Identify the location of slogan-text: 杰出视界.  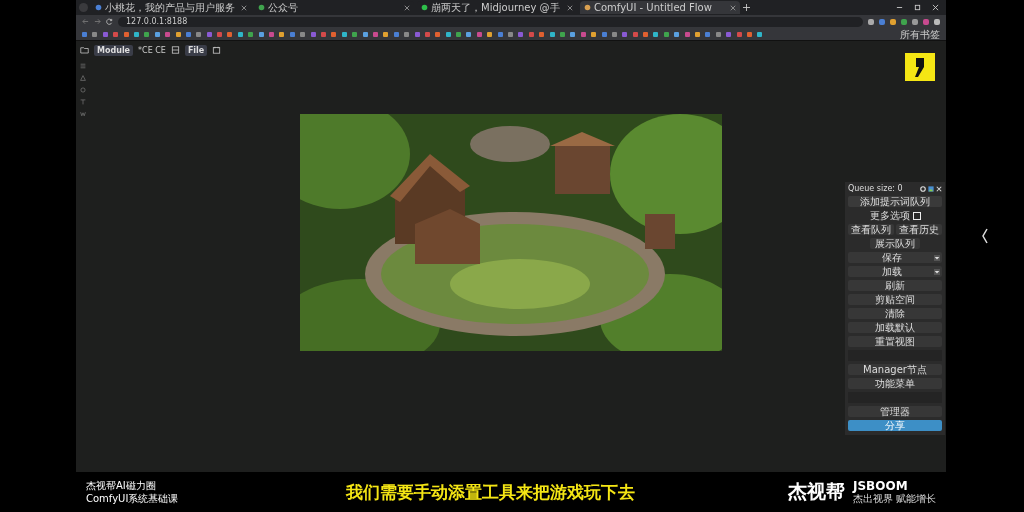
(873, 498).